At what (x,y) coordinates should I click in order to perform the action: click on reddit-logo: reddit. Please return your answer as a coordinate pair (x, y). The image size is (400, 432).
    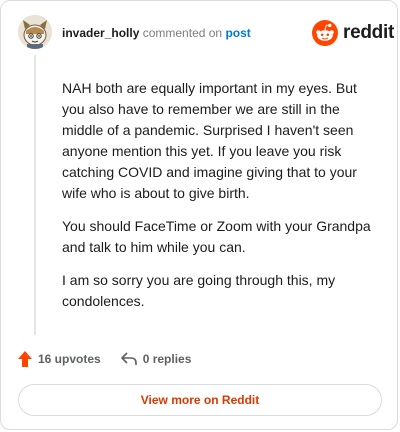
    Looking at the image, I should click on (353, 33).